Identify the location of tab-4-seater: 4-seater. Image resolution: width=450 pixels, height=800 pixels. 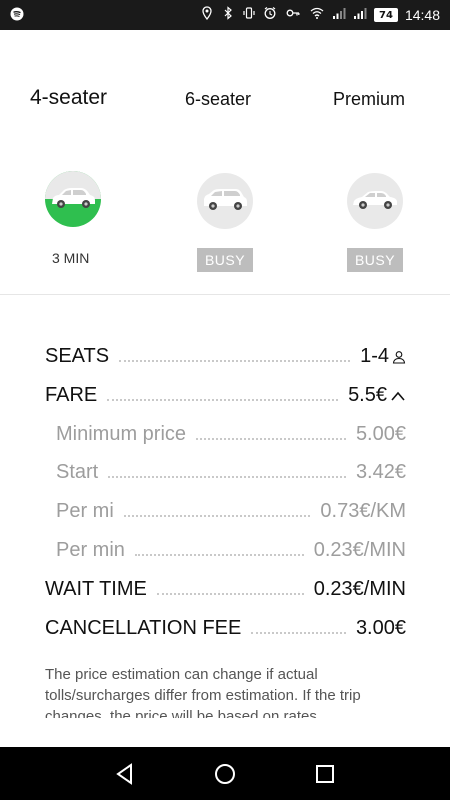
(68, 98).